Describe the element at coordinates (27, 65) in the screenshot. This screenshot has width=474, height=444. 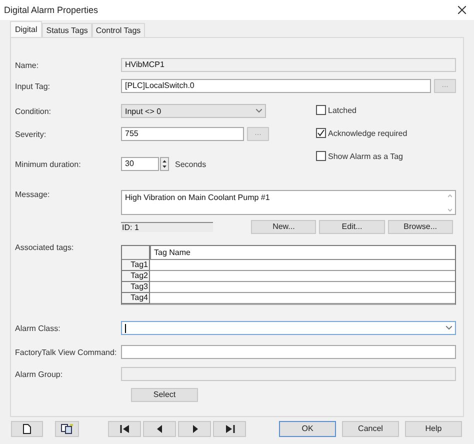
I see `field-label: Name:` at that location.